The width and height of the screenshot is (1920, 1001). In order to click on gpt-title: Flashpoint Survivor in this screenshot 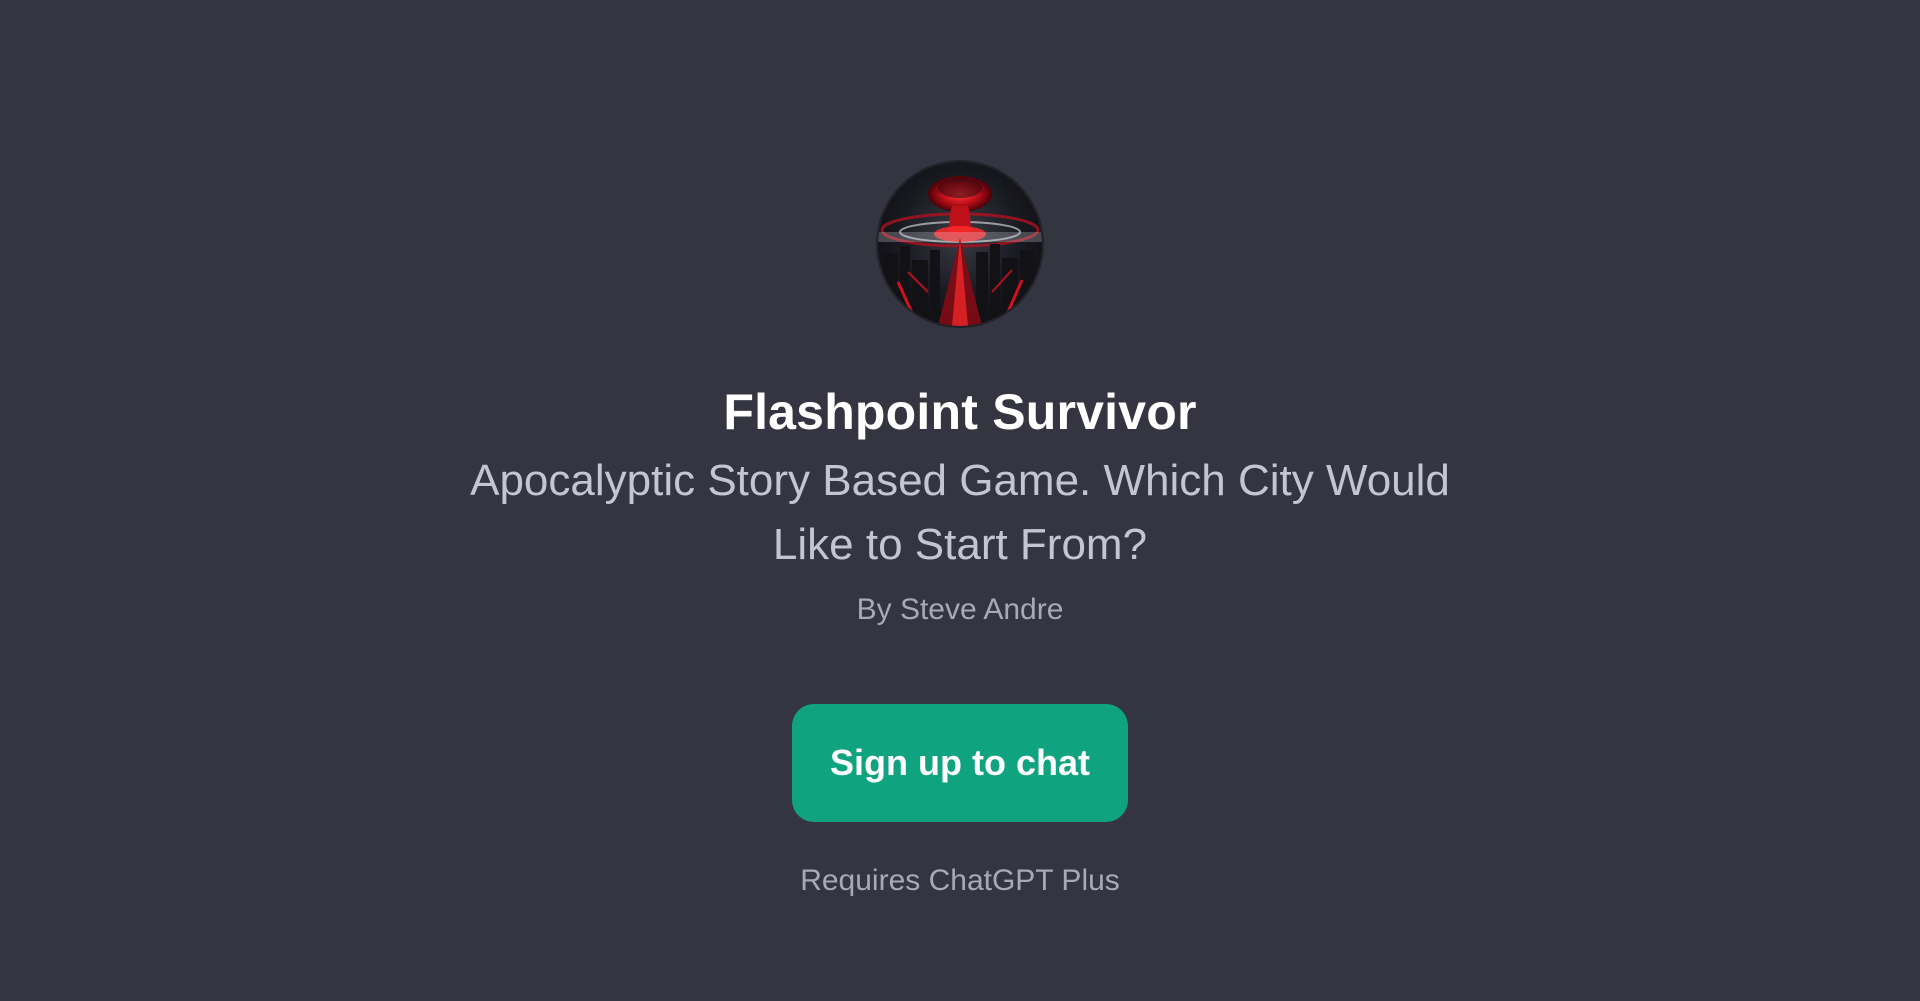, I will do `click(960, 412)`.